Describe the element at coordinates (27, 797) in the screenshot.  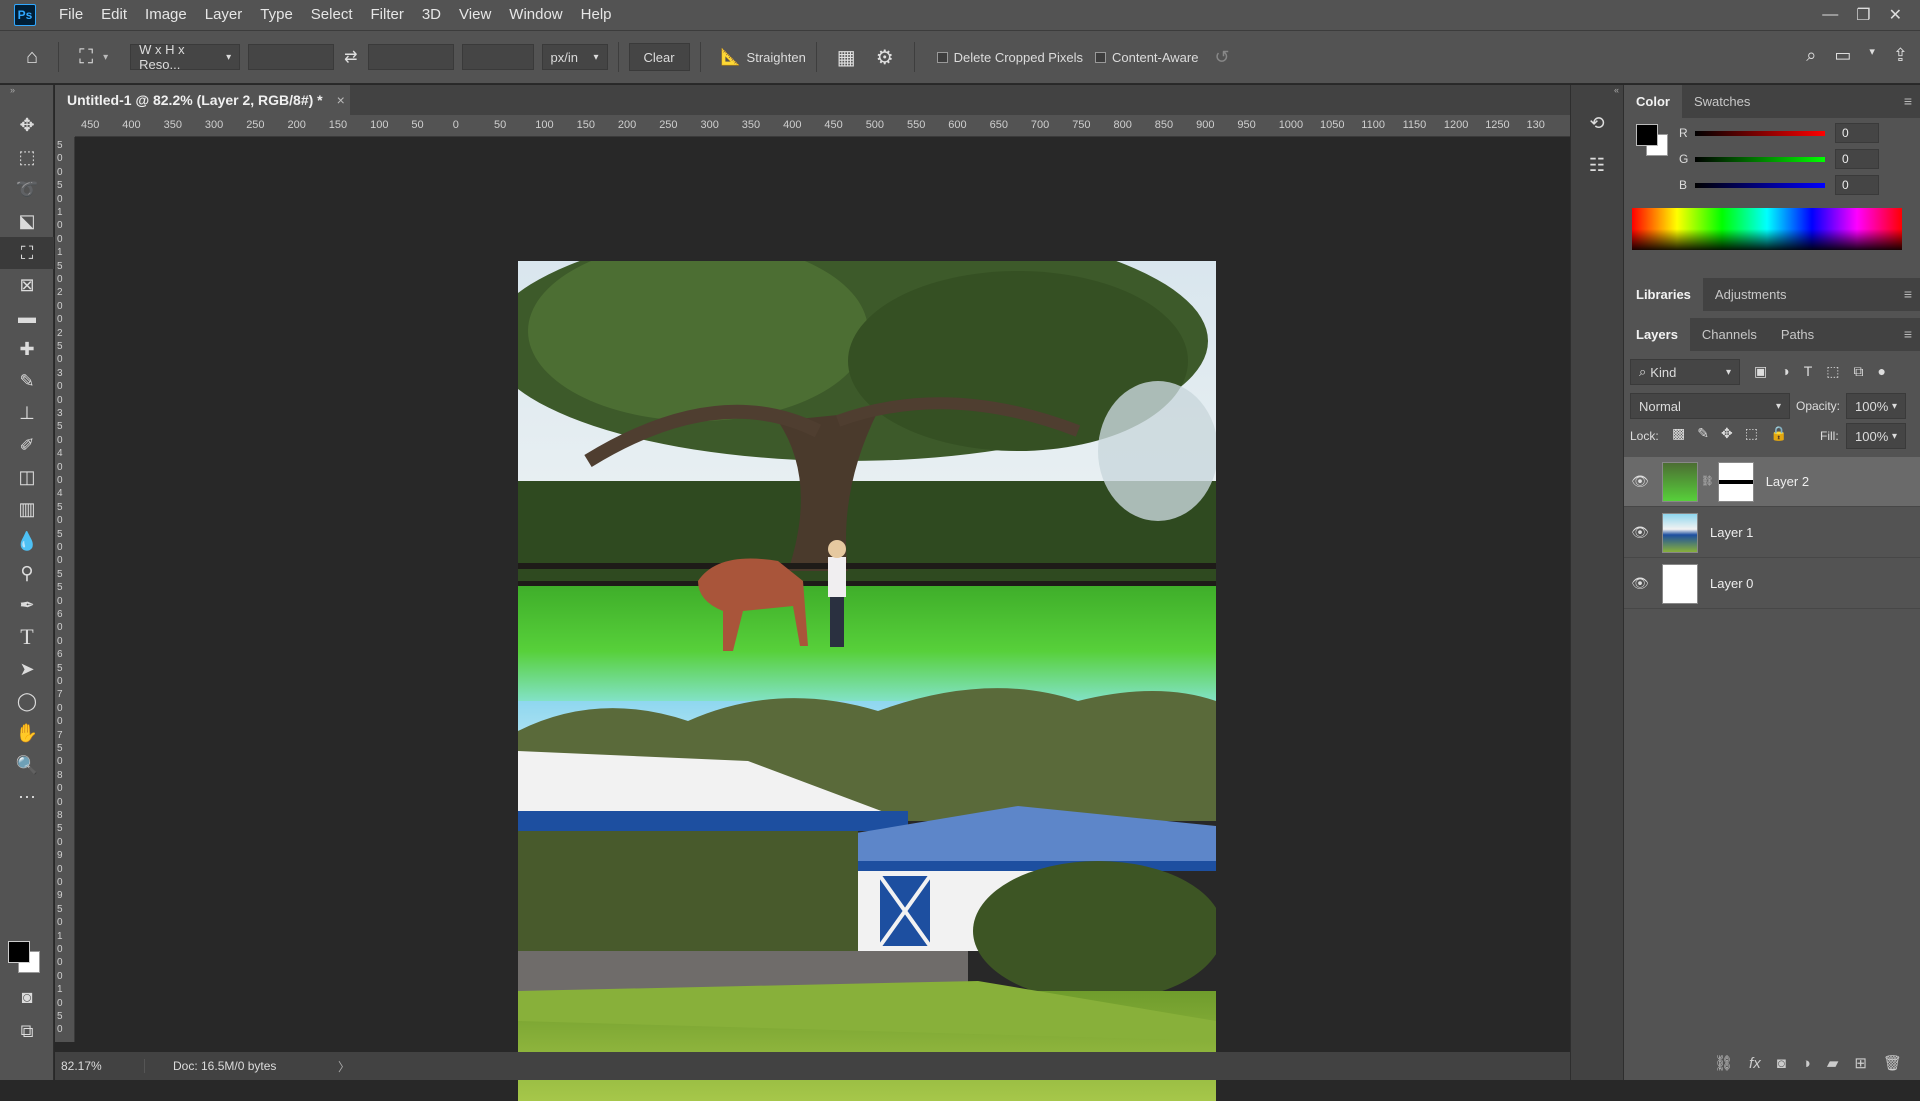
I see `more-tools-icon: ⋯` at that location.